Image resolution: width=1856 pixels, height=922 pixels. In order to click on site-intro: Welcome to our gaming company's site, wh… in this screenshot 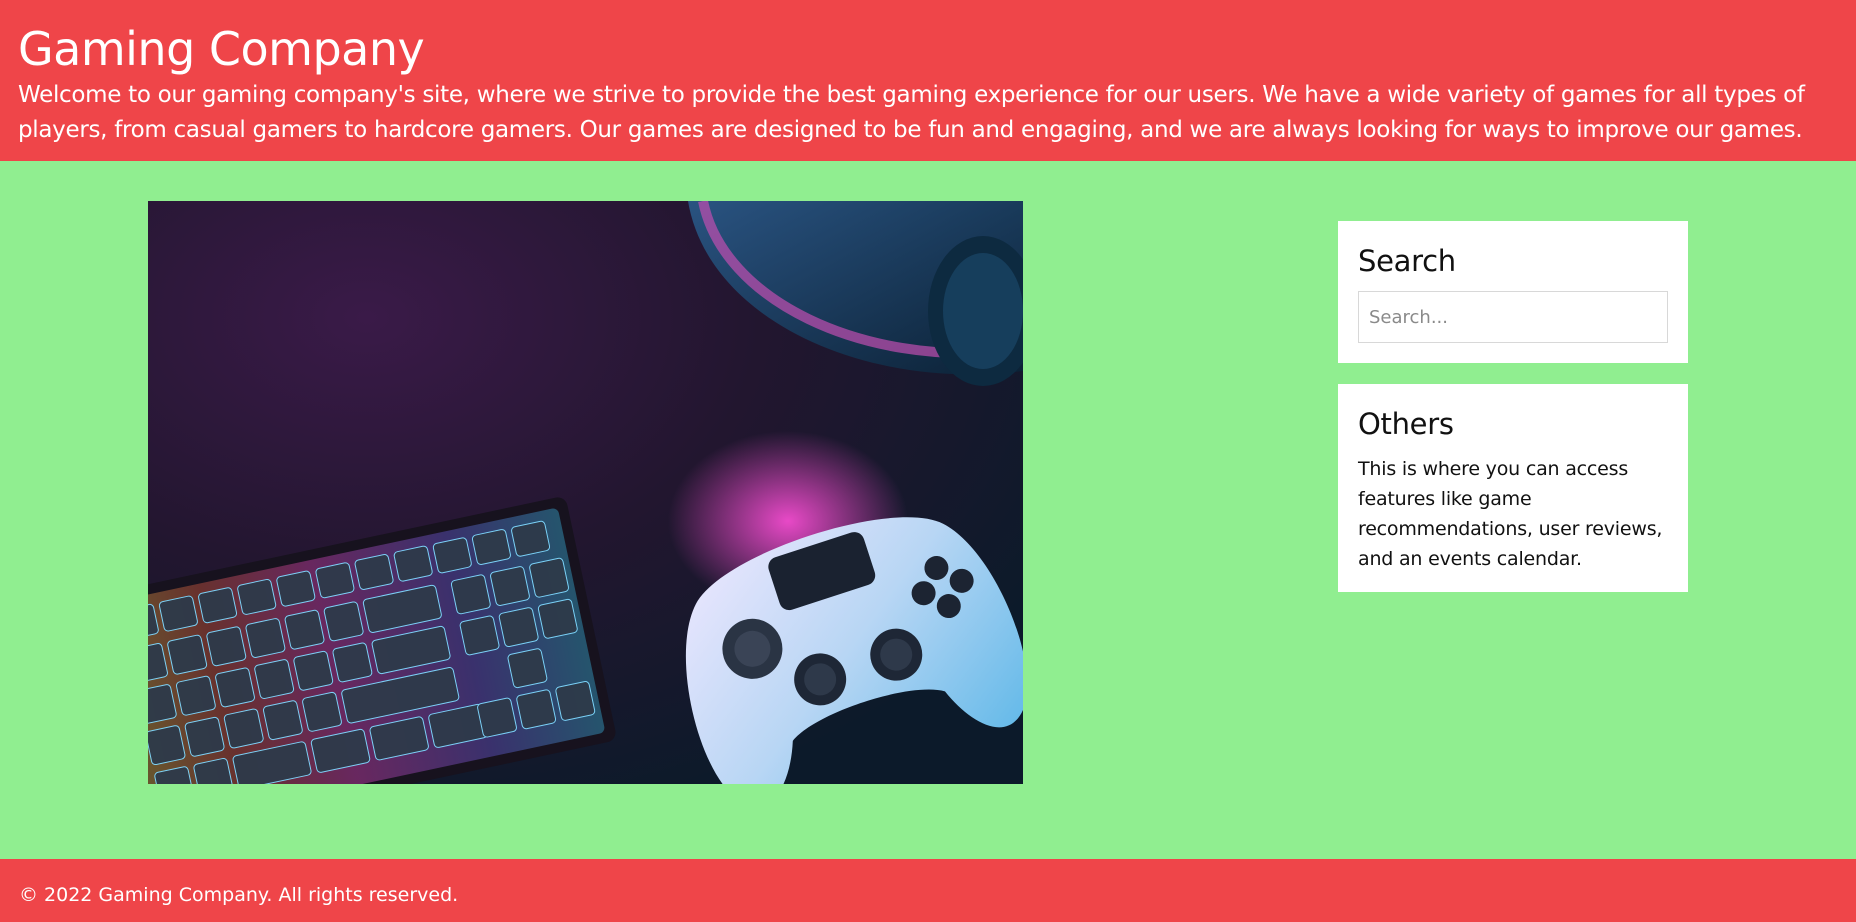, I will do `click(911, 112)`.